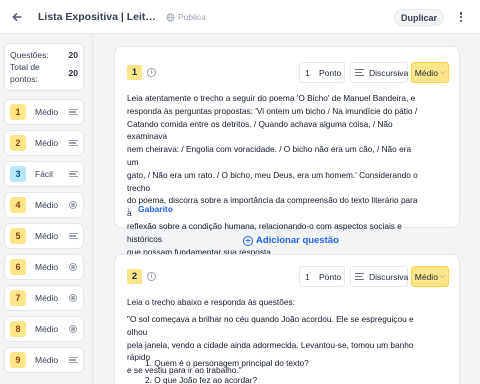 Image resolution: width=480 pixels, height=384 pixels. What do you see at coordinates (18, 267) in the screenshot?
I see `question-number-badge: 6` at bounding box center [18, 267].